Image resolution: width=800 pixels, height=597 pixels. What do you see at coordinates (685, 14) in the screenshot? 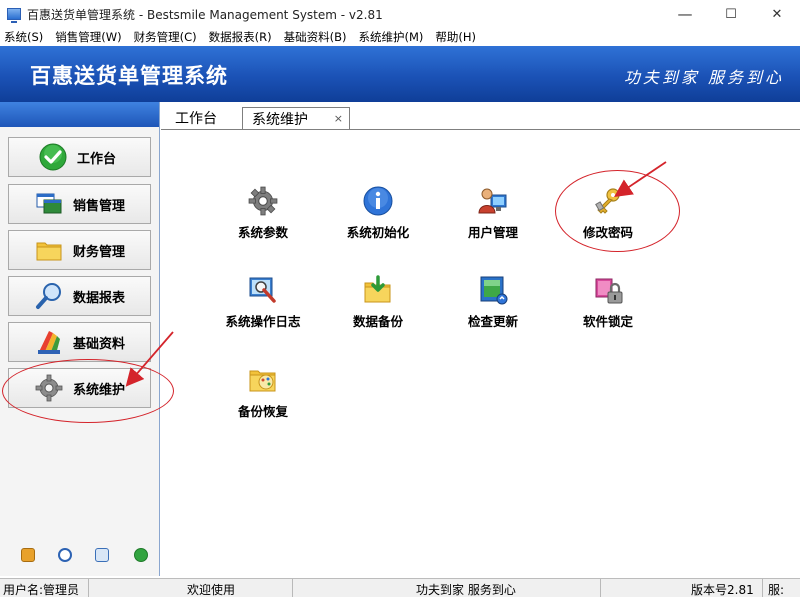
I see `minimize-button: —` at bounding box center [685, 14].